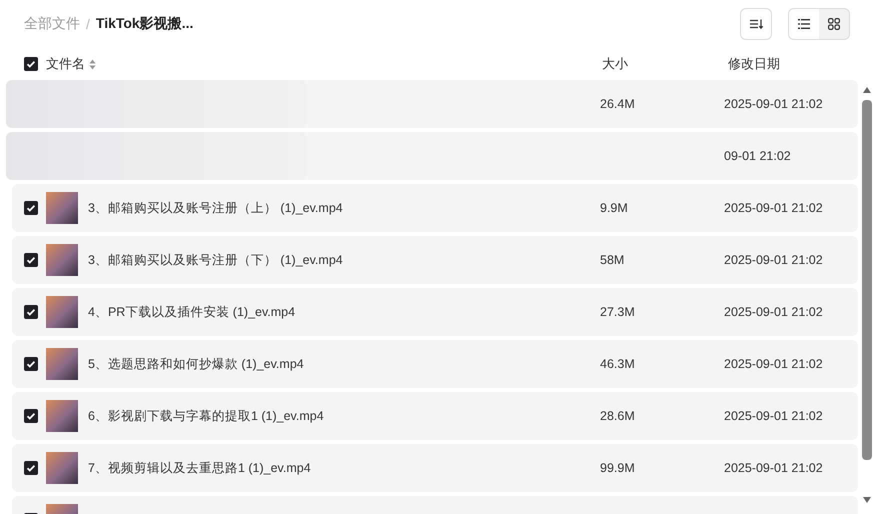  Describe the element at coordinates (757, 156) in the screenshot. I see `modified-date: 09-01 21:02` at that location.